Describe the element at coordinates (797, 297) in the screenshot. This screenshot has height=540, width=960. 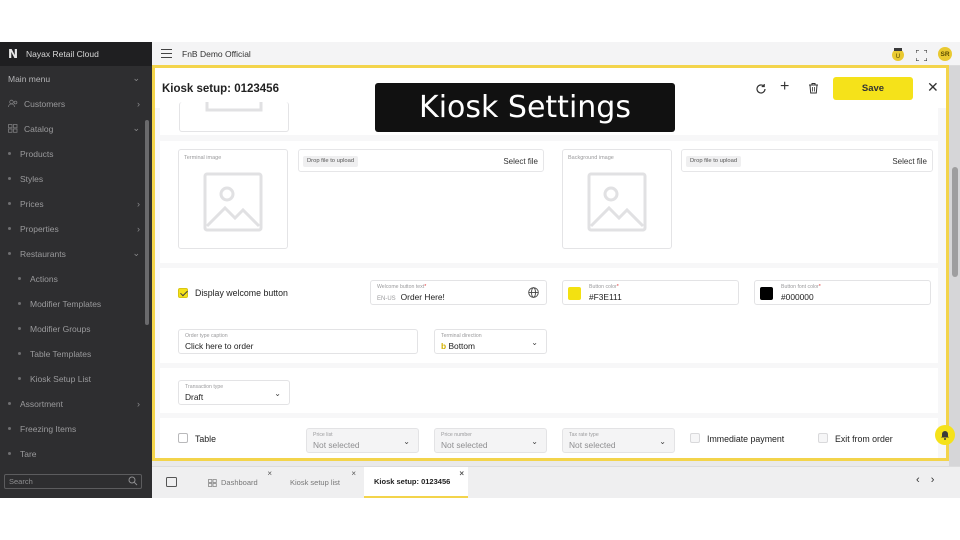
I see `font-color-value: #000000` at that location.